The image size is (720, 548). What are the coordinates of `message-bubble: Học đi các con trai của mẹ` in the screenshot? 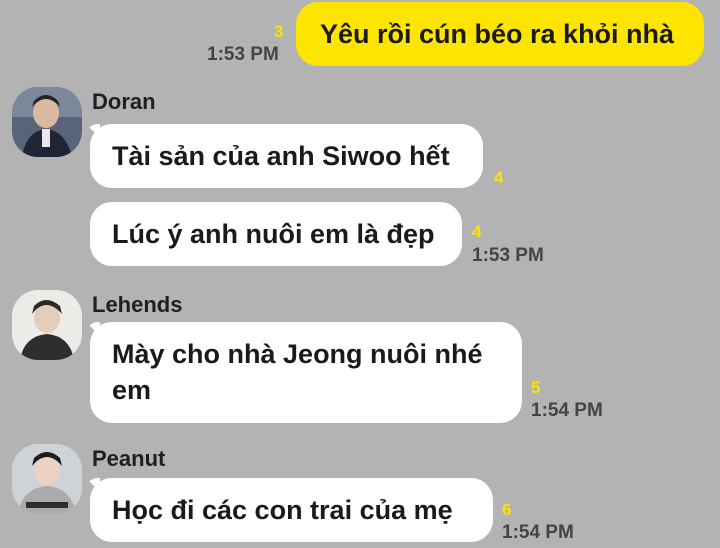 It's located at (291, 510).